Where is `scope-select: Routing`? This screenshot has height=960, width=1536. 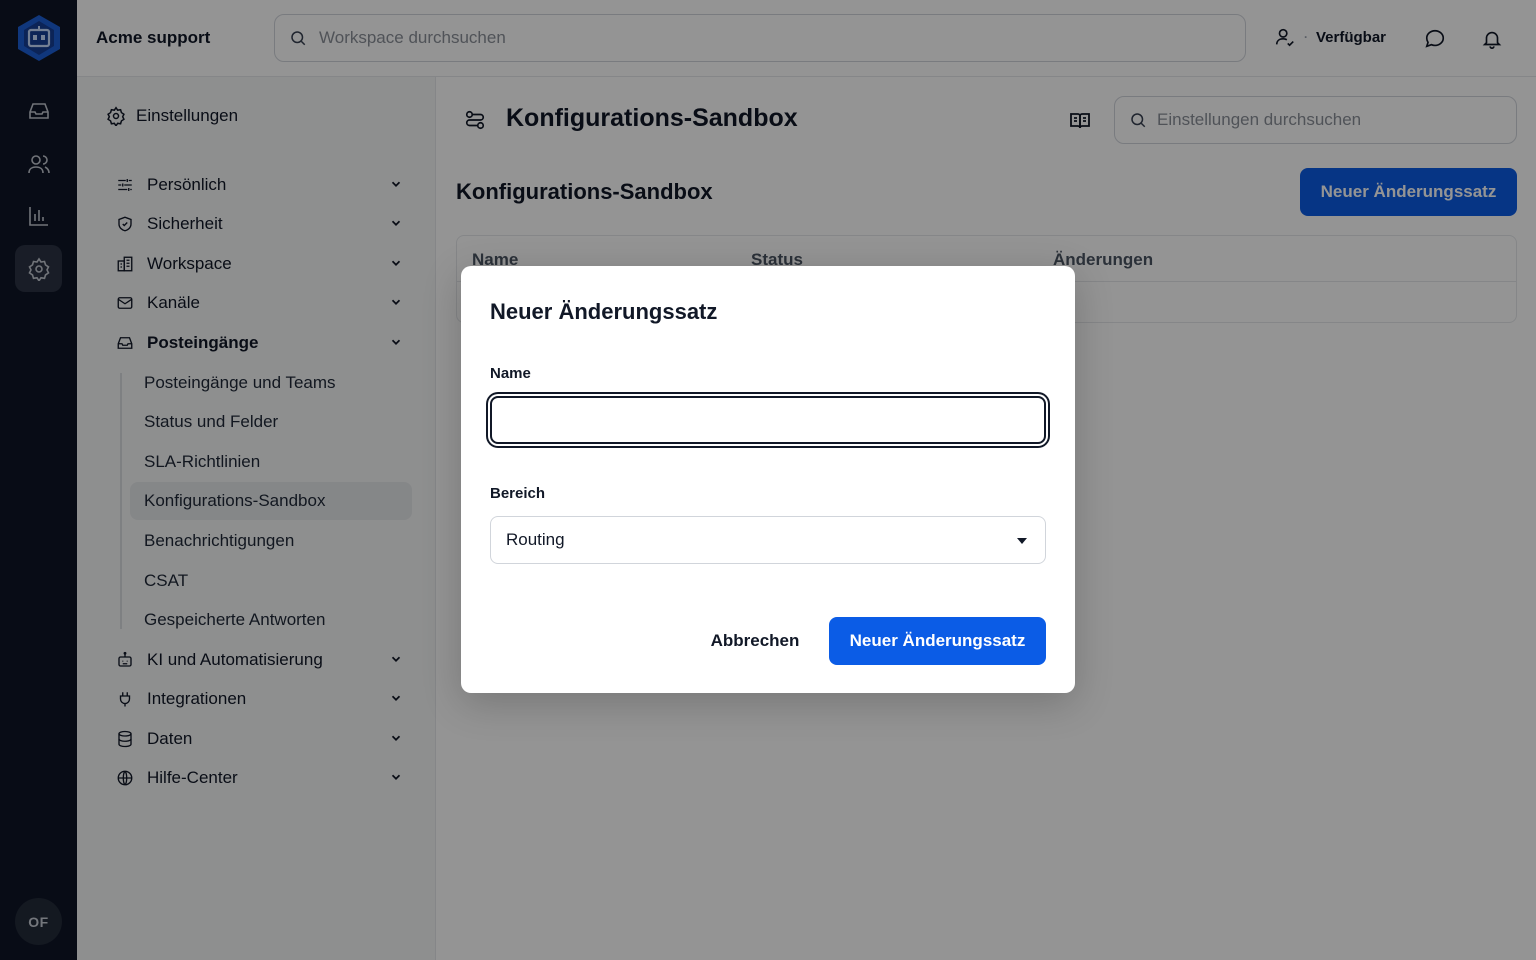
scope-select: Routing is located at coordinates (768, 540).